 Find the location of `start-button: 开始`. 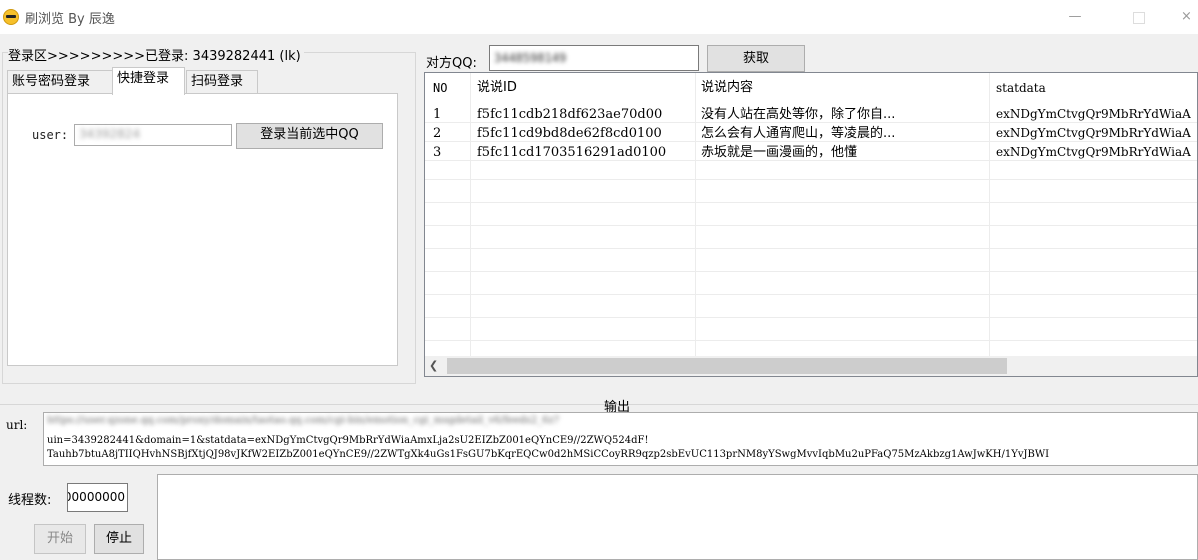

start-button: 开始 is located at coordinates (60, 539).